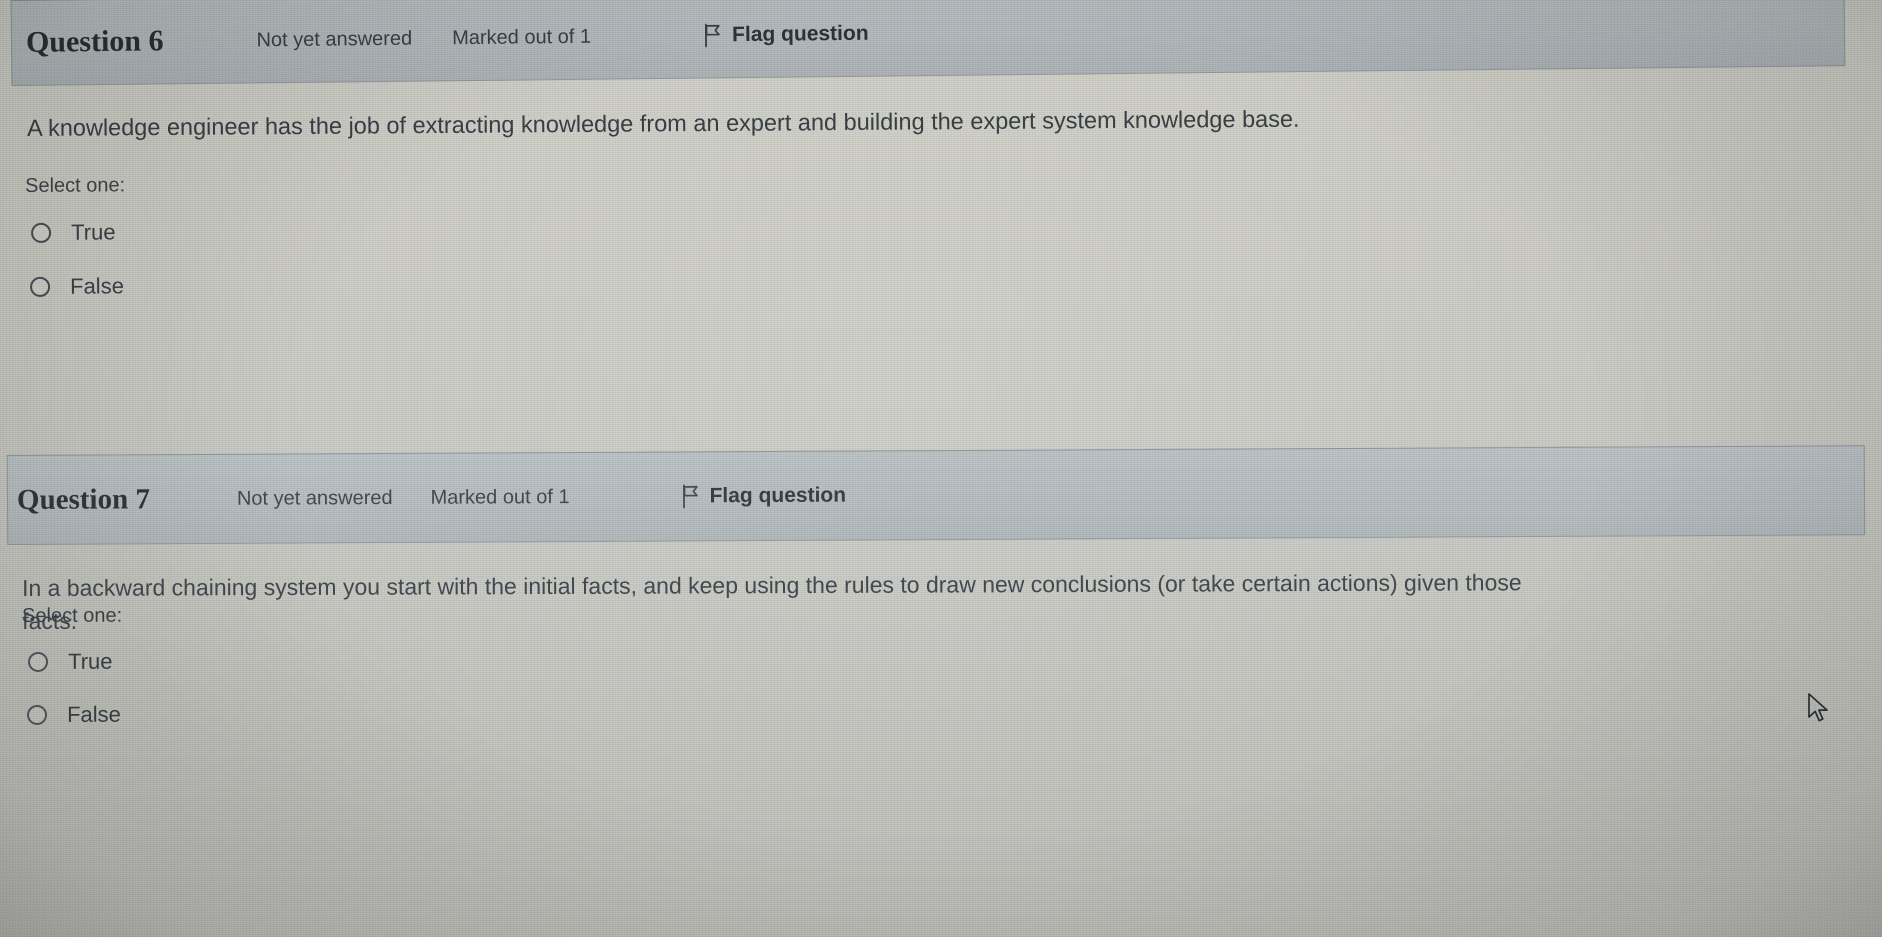  What do you see at coordinates (94, 41) in the screenshot?
I see `question-number-label: Question 6` at bounding box center [94, 41].